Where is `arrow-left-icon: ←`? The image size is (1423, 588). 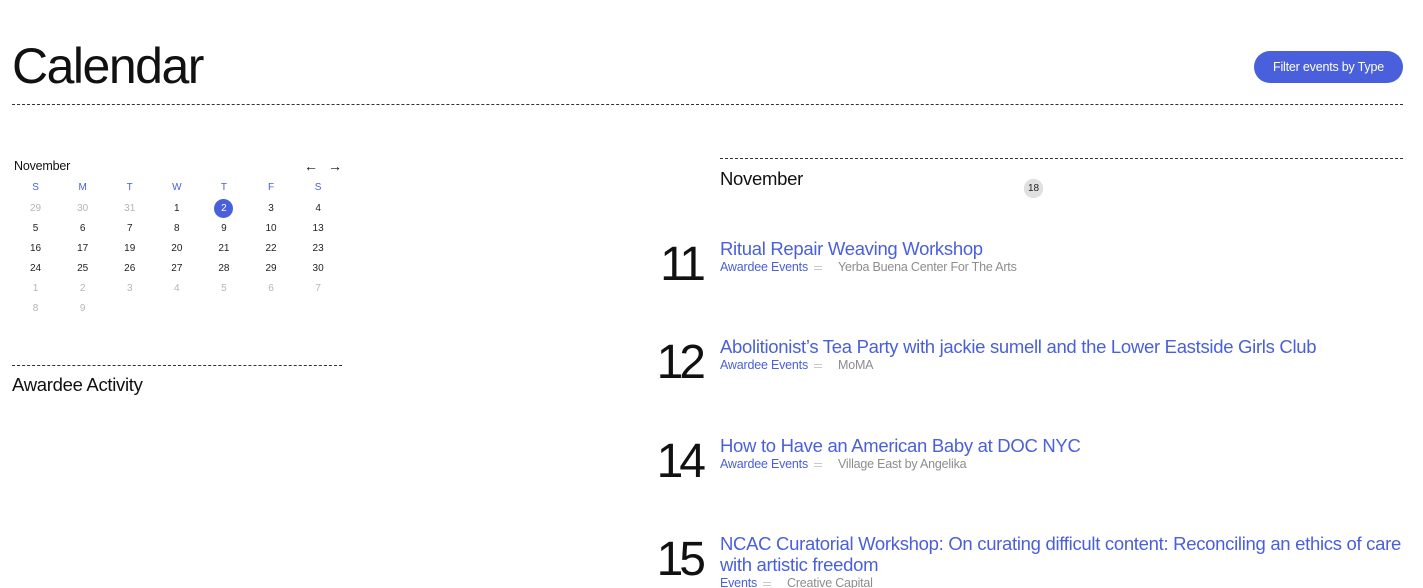
arrow-left-icon: ← is located at coordinates (311, 166).